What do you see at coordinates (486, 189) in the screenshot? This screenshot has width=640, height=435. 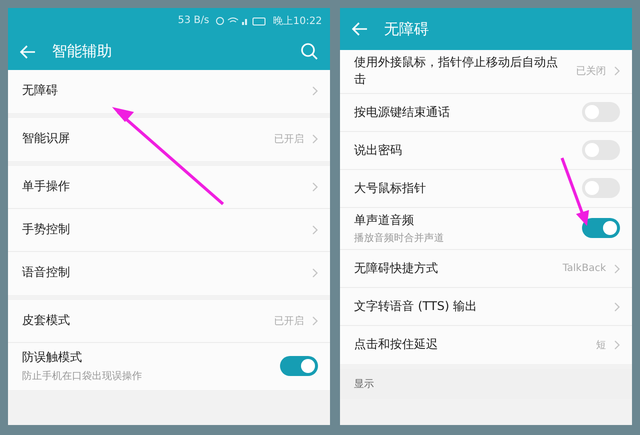 I see `settings-row: 大号鼠标指针` at bounding box center [486, 189].